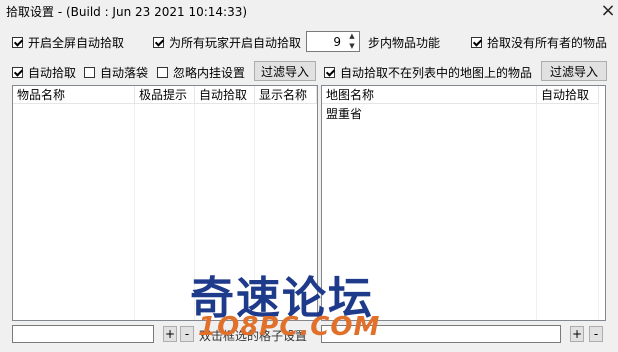 The height and width of the screenshot is (352, 618). What do you see at coordinates (352, 36) in the screenshot?
I see `spin-up-icon: ▲` at bounding box center [352, 36].